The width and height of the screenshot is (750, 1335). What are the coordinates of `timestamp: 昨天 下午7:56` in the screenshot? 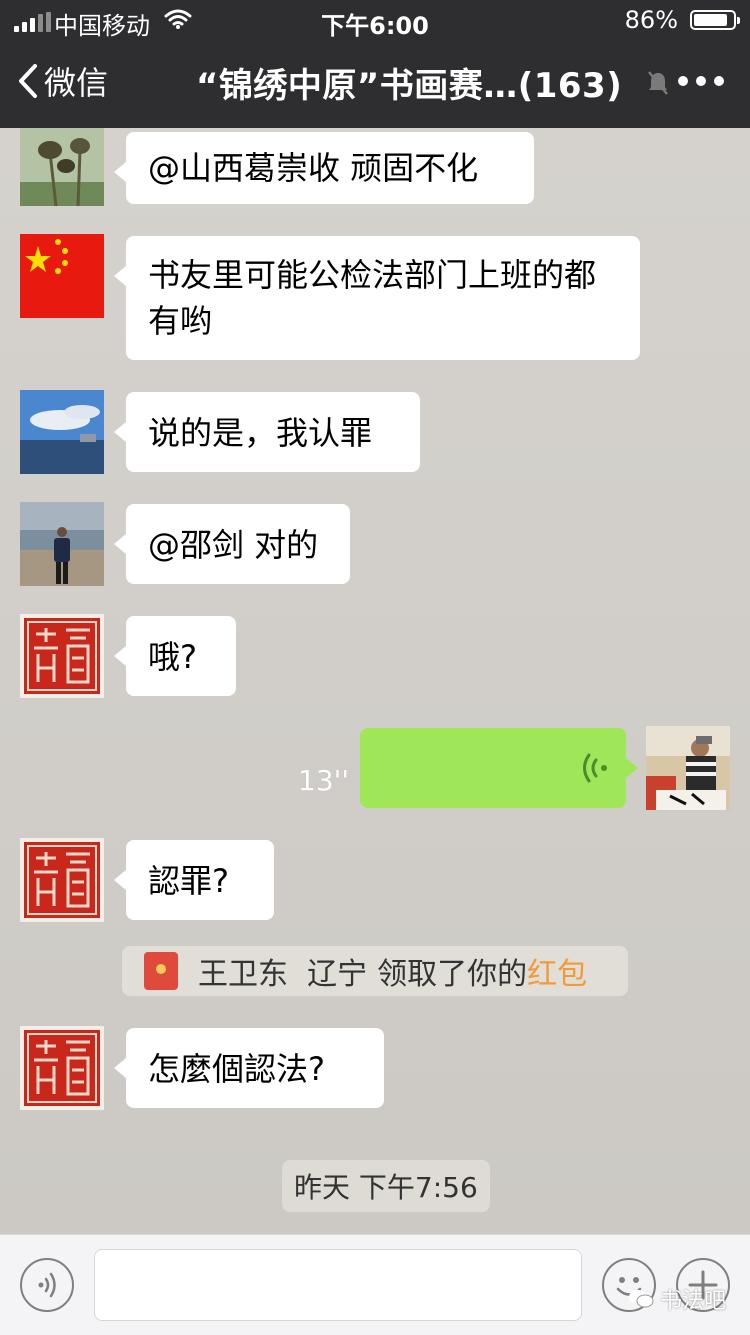 It's located at (386, 1186).